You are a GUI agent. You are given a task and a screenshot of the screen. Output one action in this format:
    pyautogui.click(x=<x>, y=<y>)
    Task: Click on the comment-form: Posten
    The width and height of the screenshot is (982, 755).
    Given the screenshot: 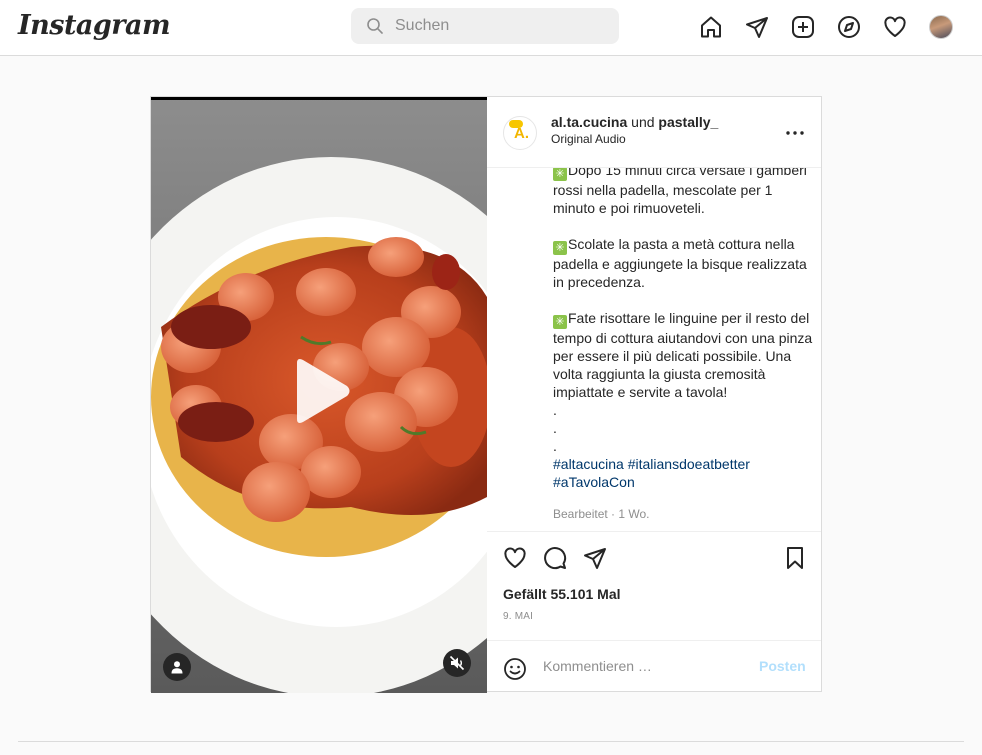 What is the action you would take?
    pyautogui.click(x=654, y=667)
    